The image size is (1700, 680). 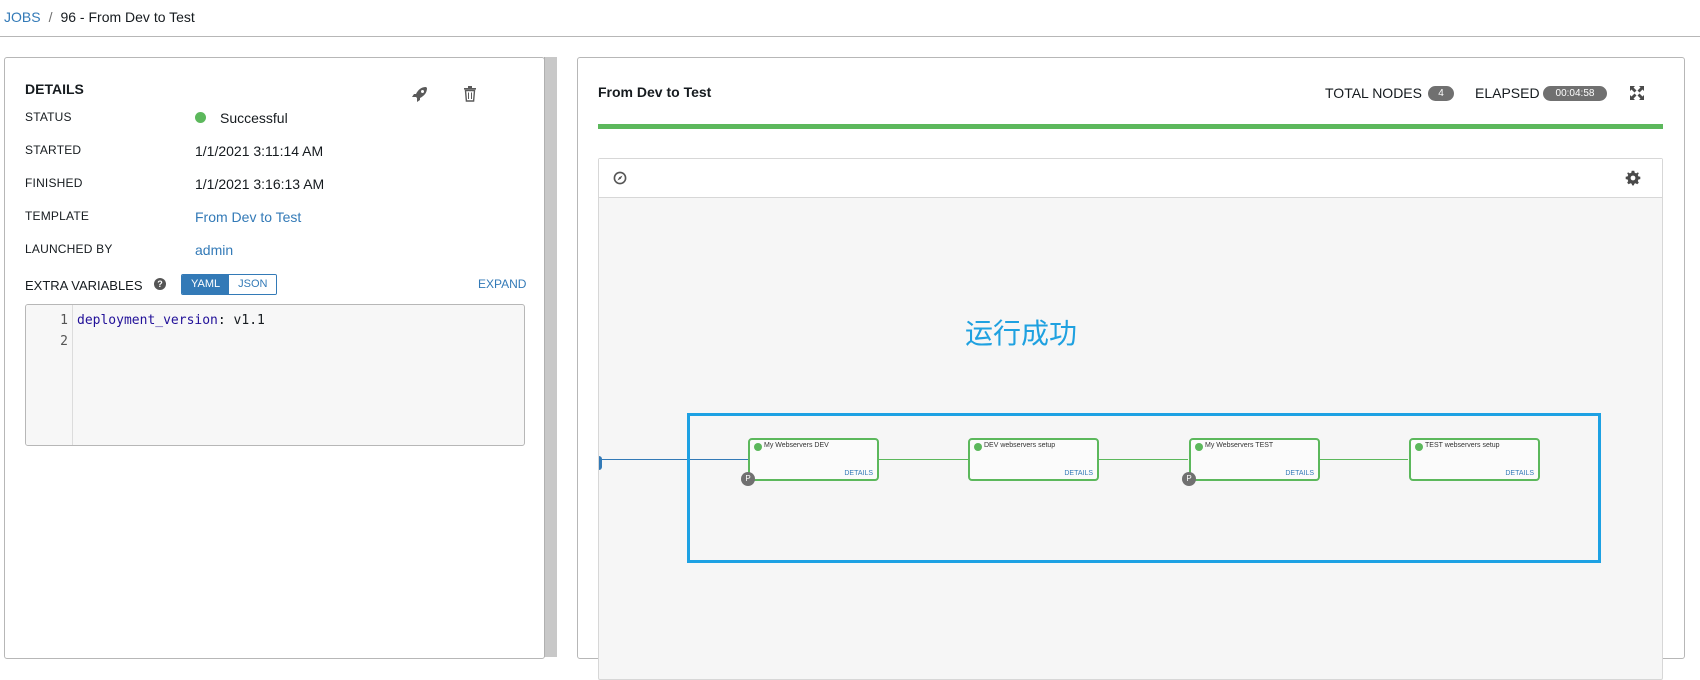 What do you see at coordinates (160, 284) in the screenshot?
I see `help-icon: ?` at bounding box center [160, 284].